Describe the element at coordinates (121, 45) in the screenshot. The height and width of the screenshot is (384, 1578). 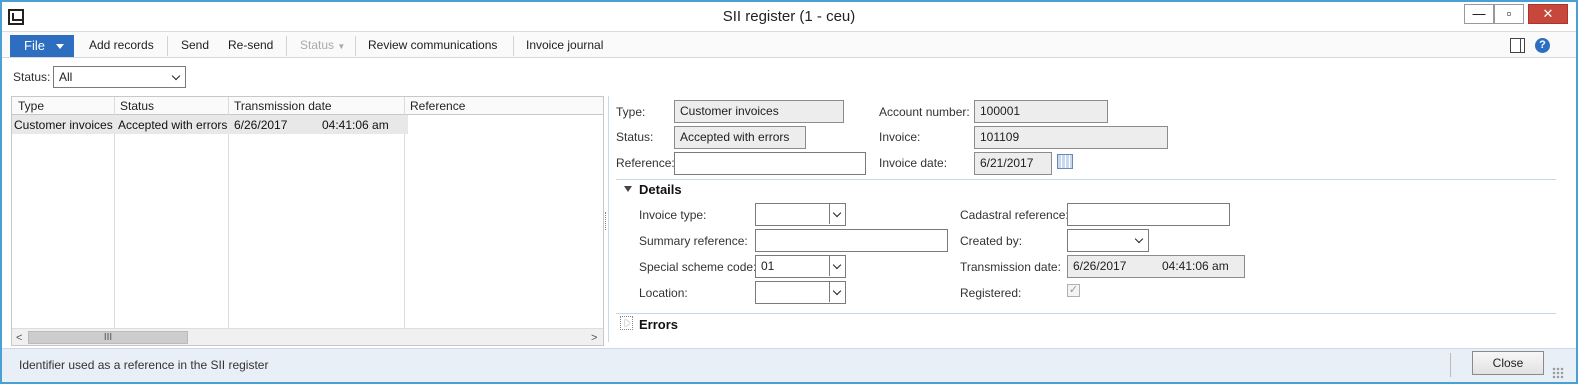
I see `add-records-button: Add records` at that location.